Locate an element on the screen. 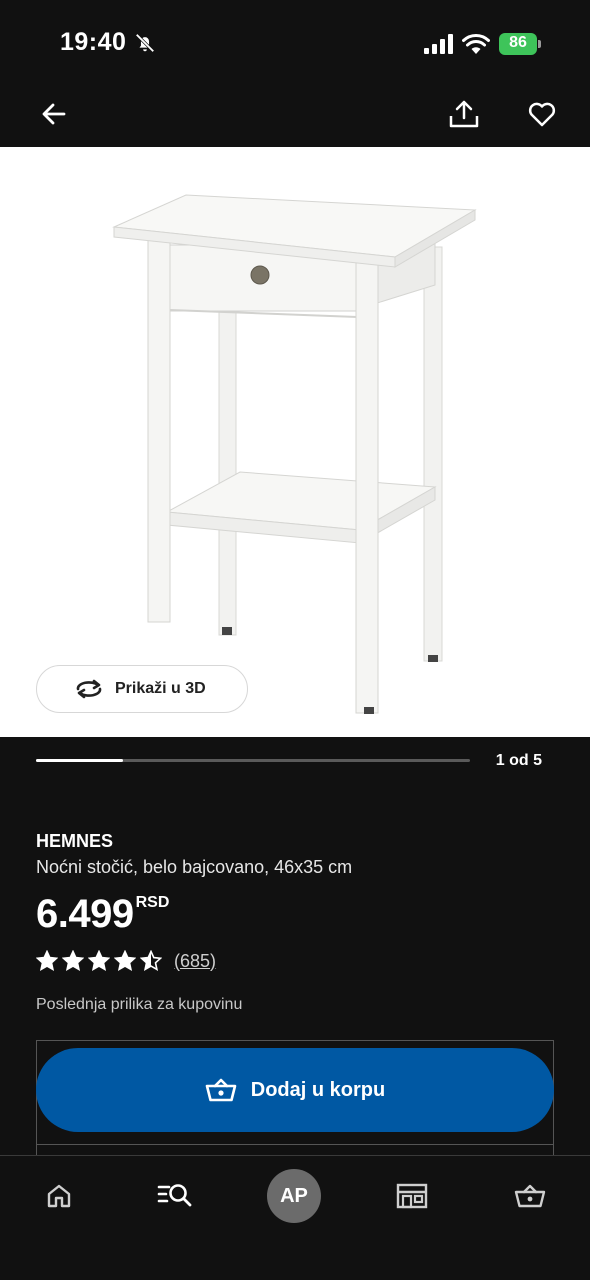  view-in-3d-label: Prikaži u 3D is located at coordinates (160, 688).